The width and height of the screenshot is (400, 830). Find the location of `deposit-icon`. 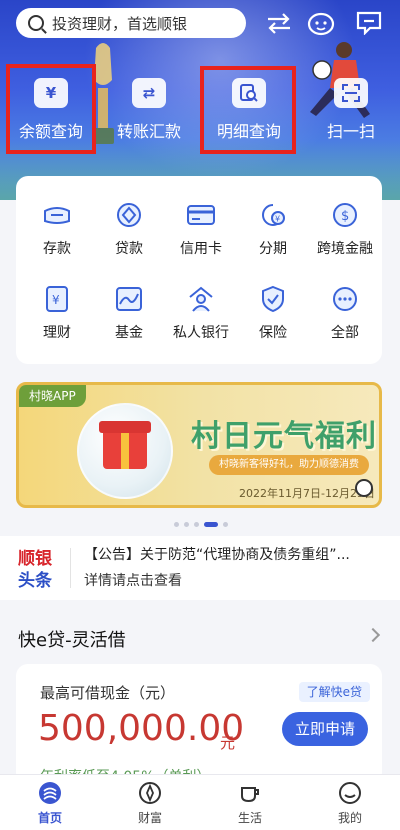

deposit-icon is located at coordinates (57, 215).